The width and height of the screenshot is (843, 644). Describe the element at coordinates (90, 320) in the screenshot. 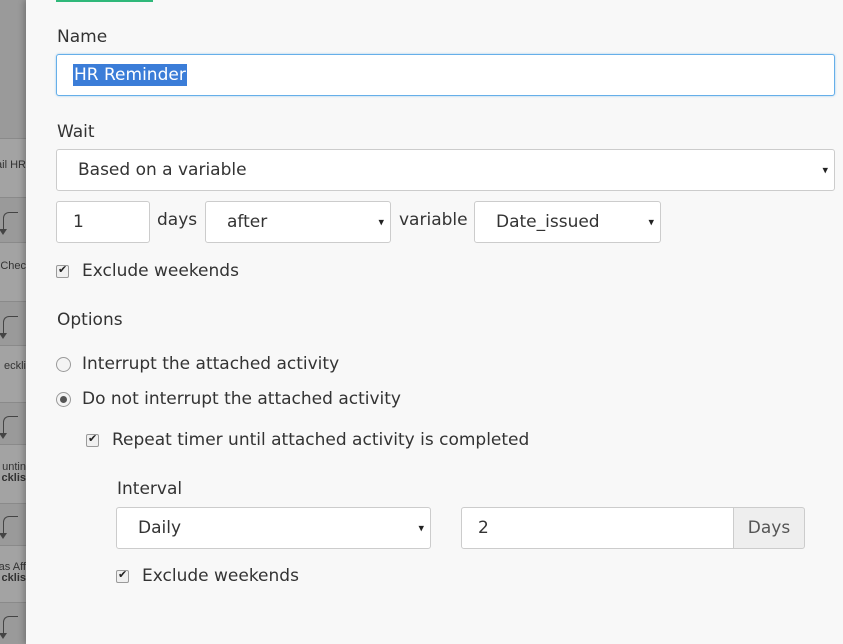

I see `options-label: Options` at that location.